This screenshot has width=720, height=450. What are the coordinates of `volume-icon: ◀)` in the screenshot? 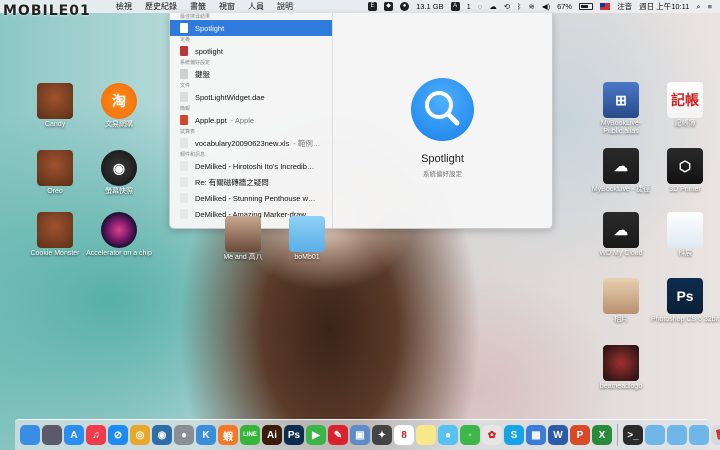 It's located at (546, 6).